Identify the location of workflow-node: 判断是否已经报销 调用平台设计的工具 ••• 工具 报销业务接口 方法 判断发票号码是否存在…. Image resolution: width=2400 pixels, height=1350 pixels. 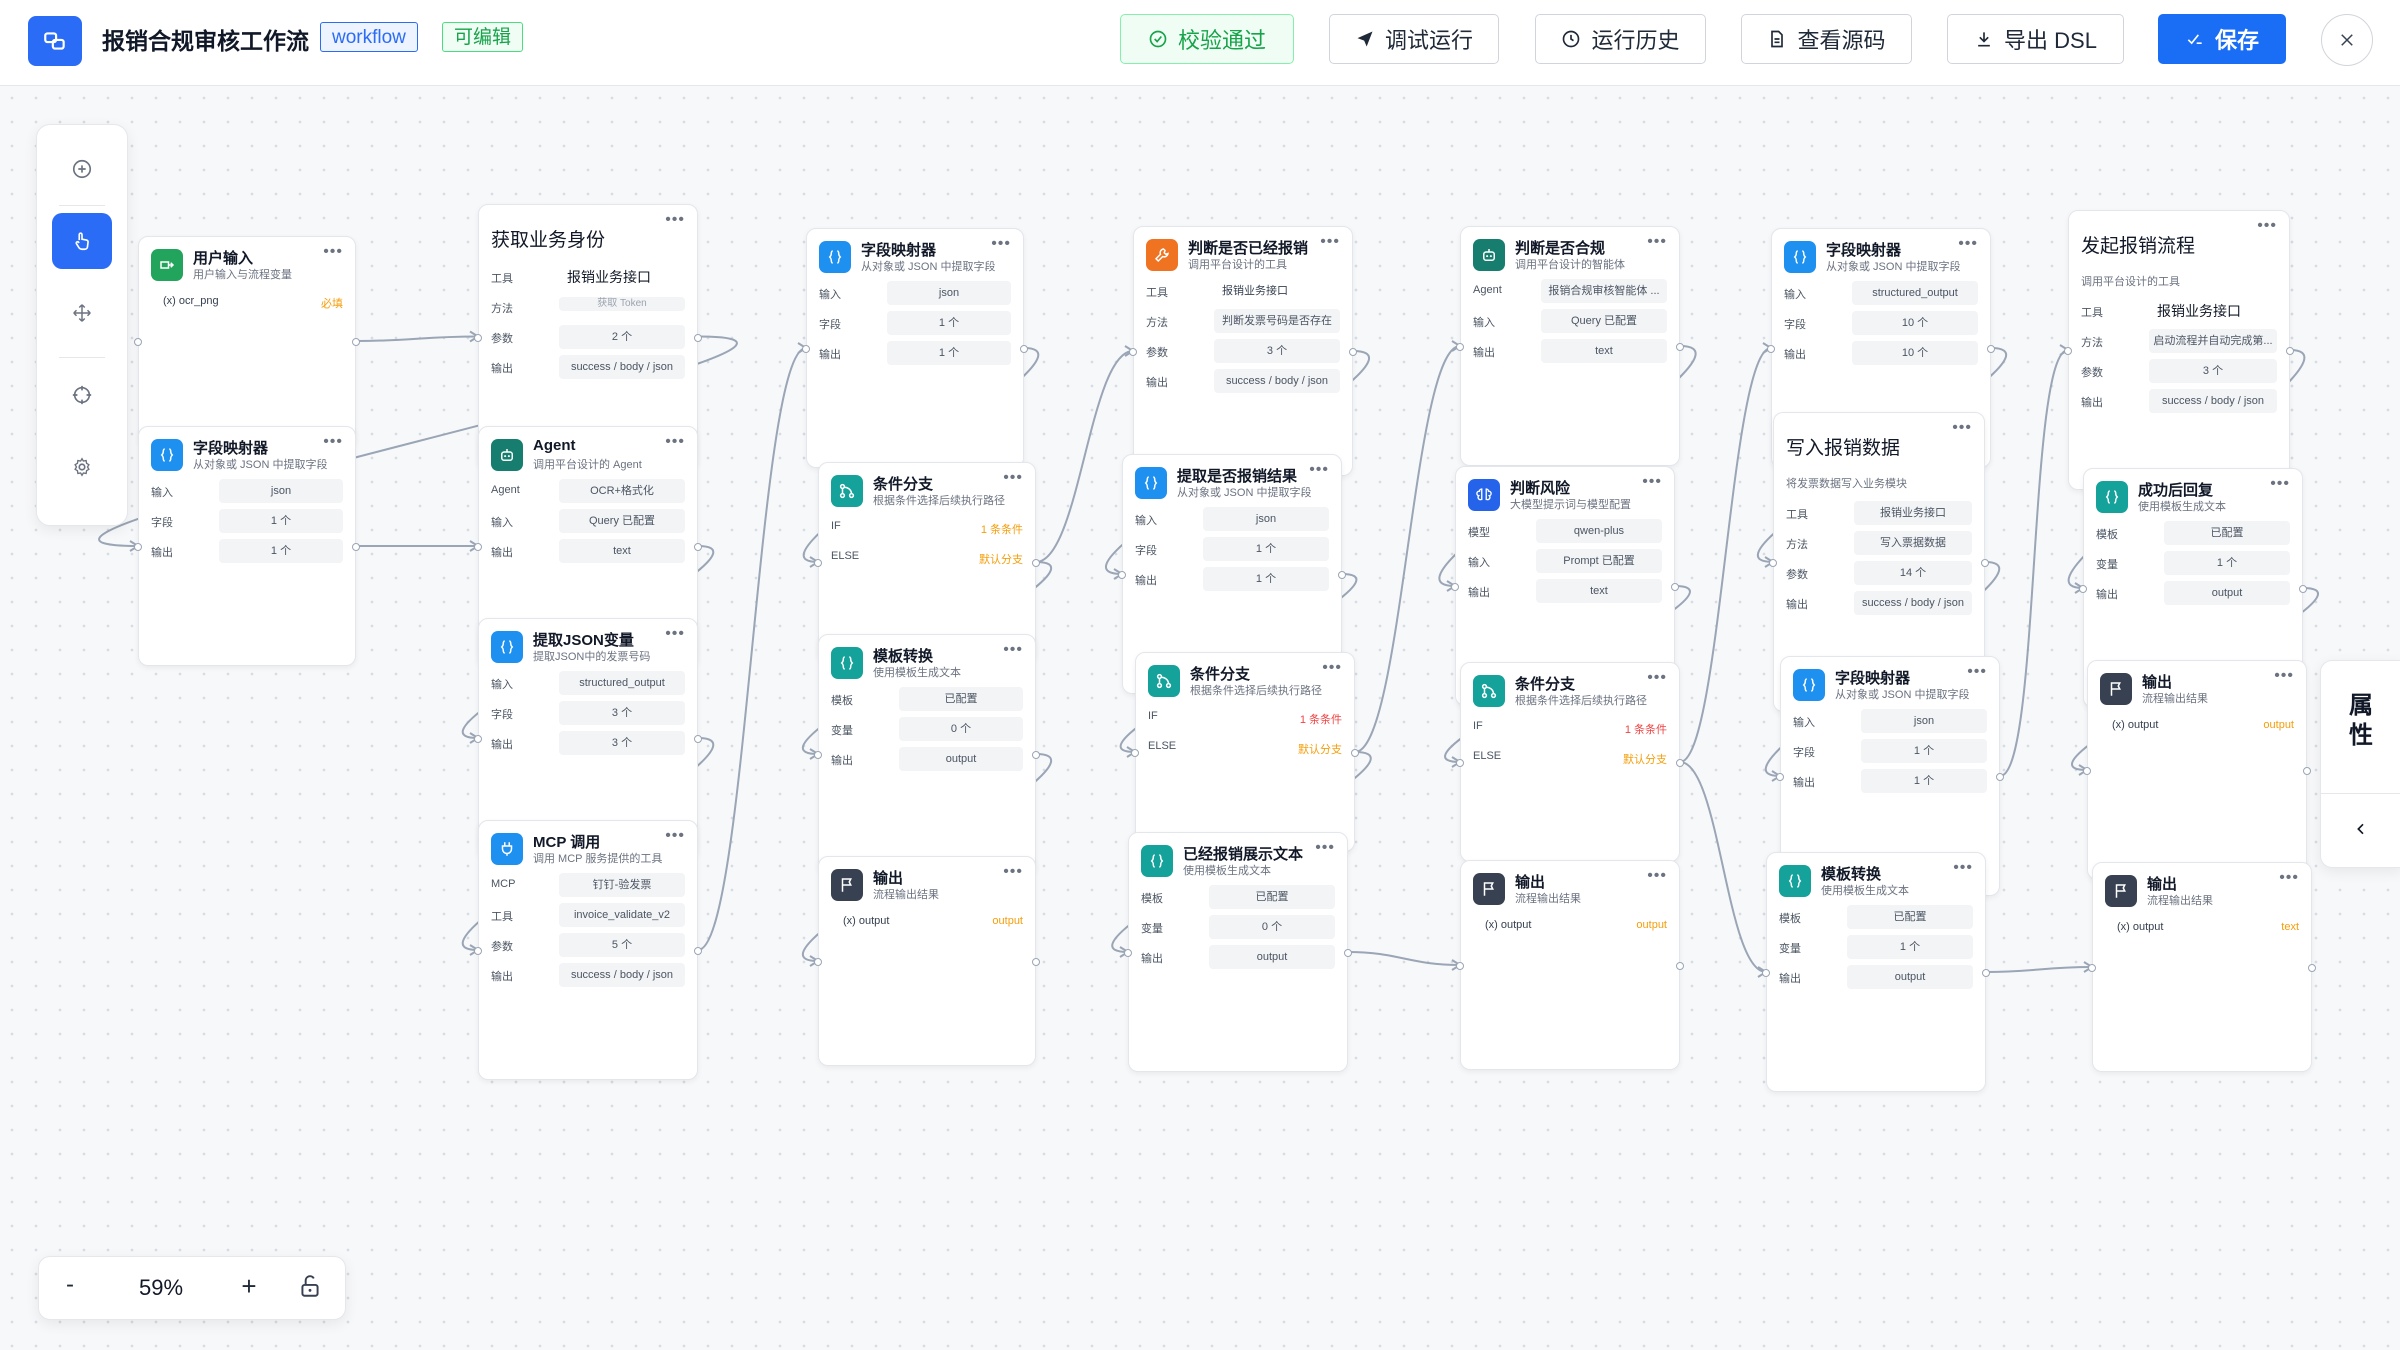
(1243, 351).